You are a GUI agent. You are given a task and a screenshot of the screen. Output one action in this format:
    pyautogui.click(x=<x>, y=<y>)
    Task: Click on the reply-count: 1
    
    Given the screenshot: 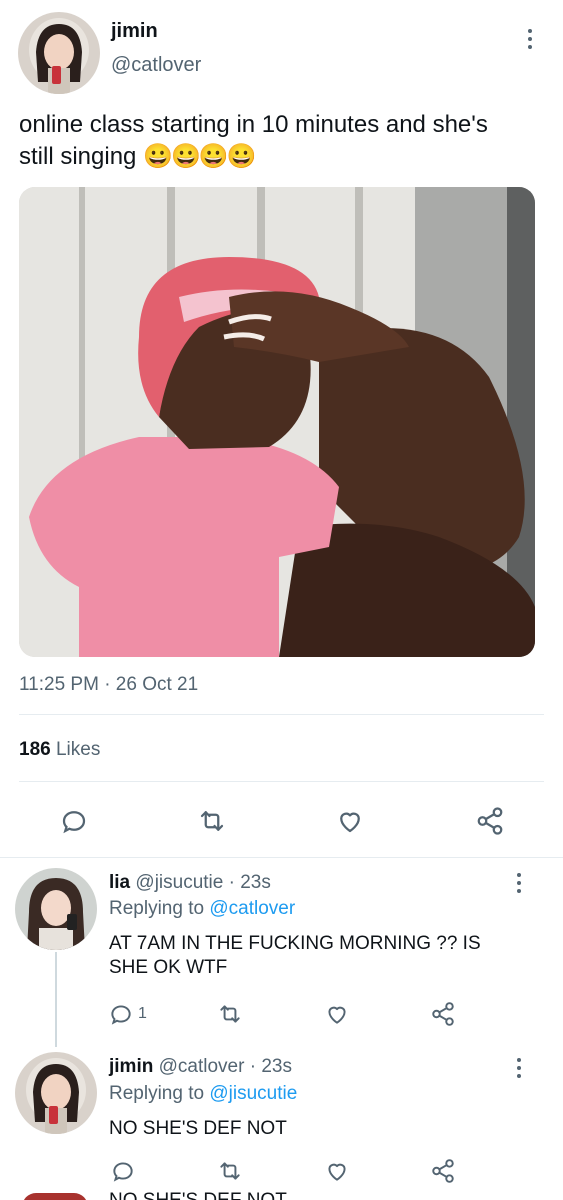 What is the action you would take?
    pyautogui.click(x=142, y=1013)
    